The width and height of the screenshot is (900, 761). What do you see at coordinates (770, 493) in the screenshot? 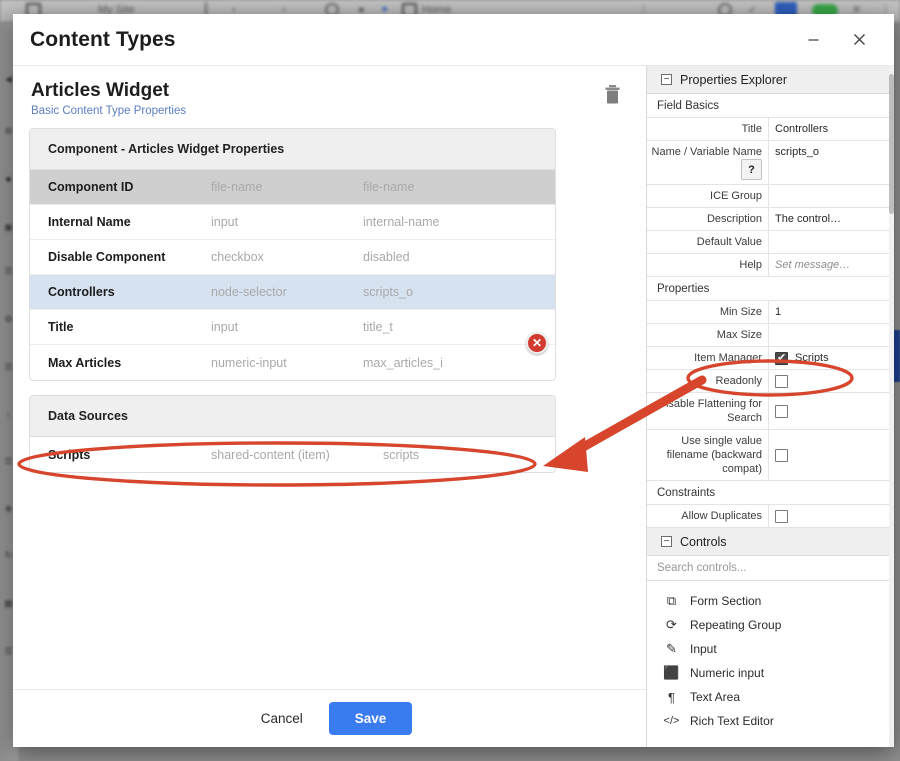
I see `constraints-section-label: Constraints` at bounding box center [770, 493].